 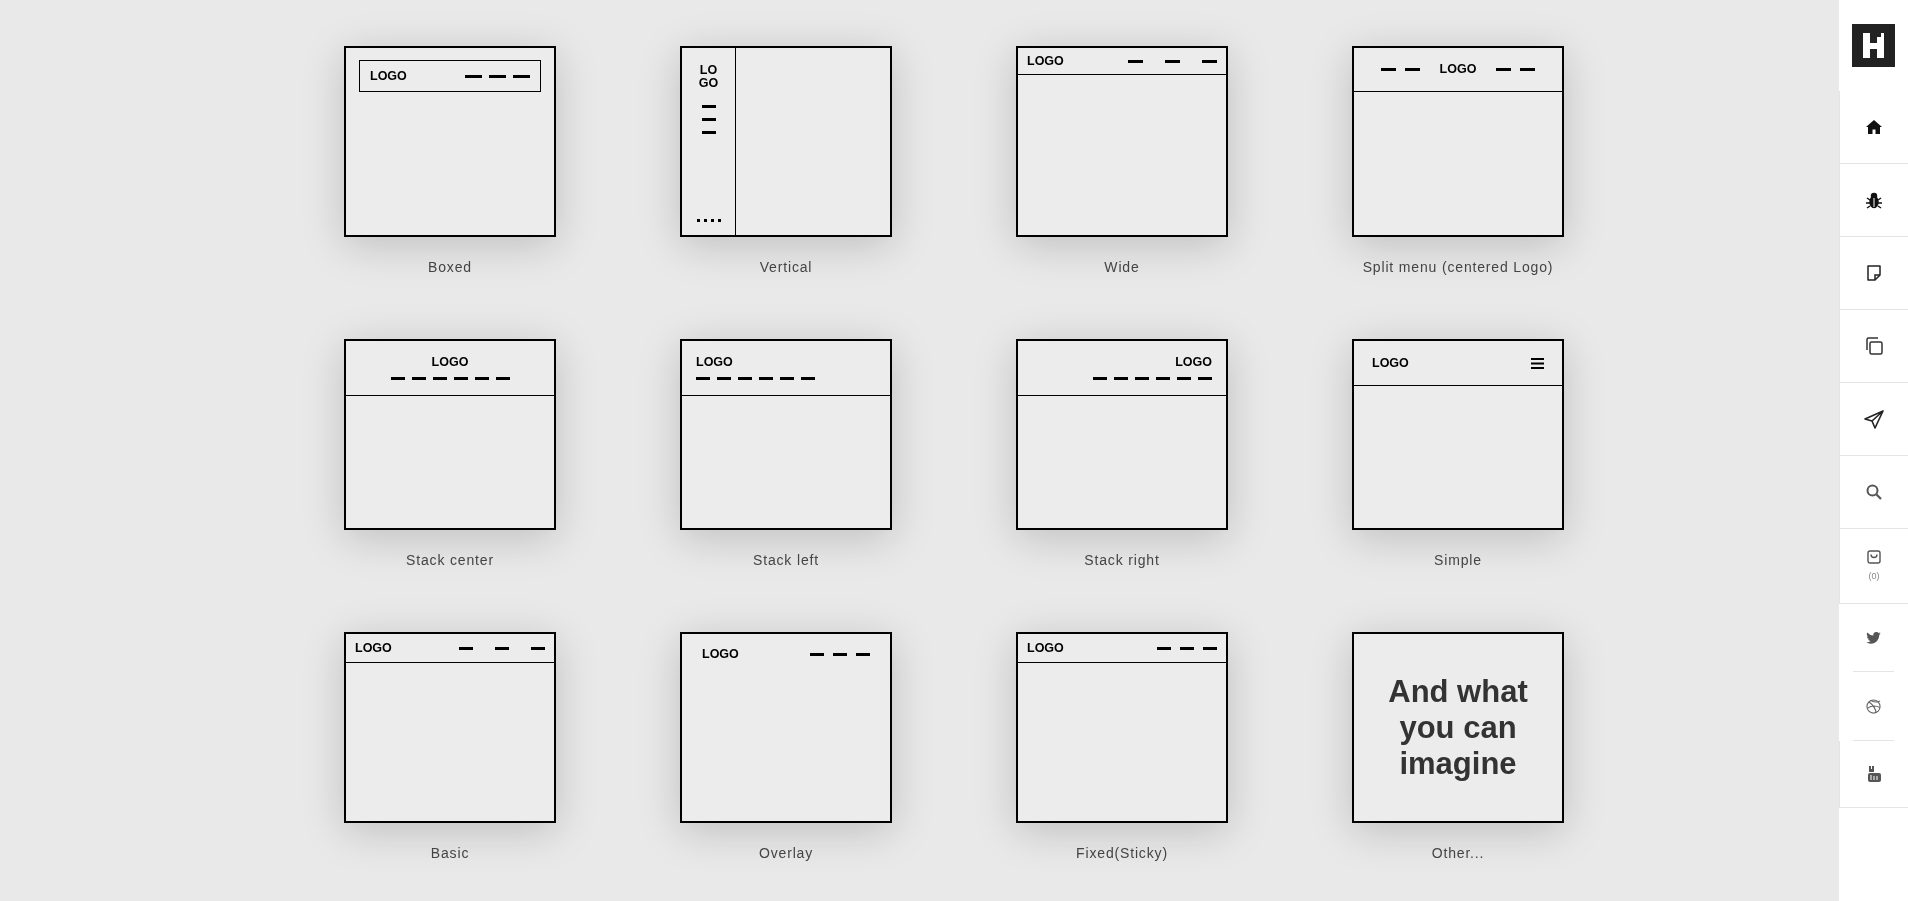 What do you see at coordinates (786, 267) in the screenshot?
I see `layout-label: Vertical` at bounding box center [786, 267].